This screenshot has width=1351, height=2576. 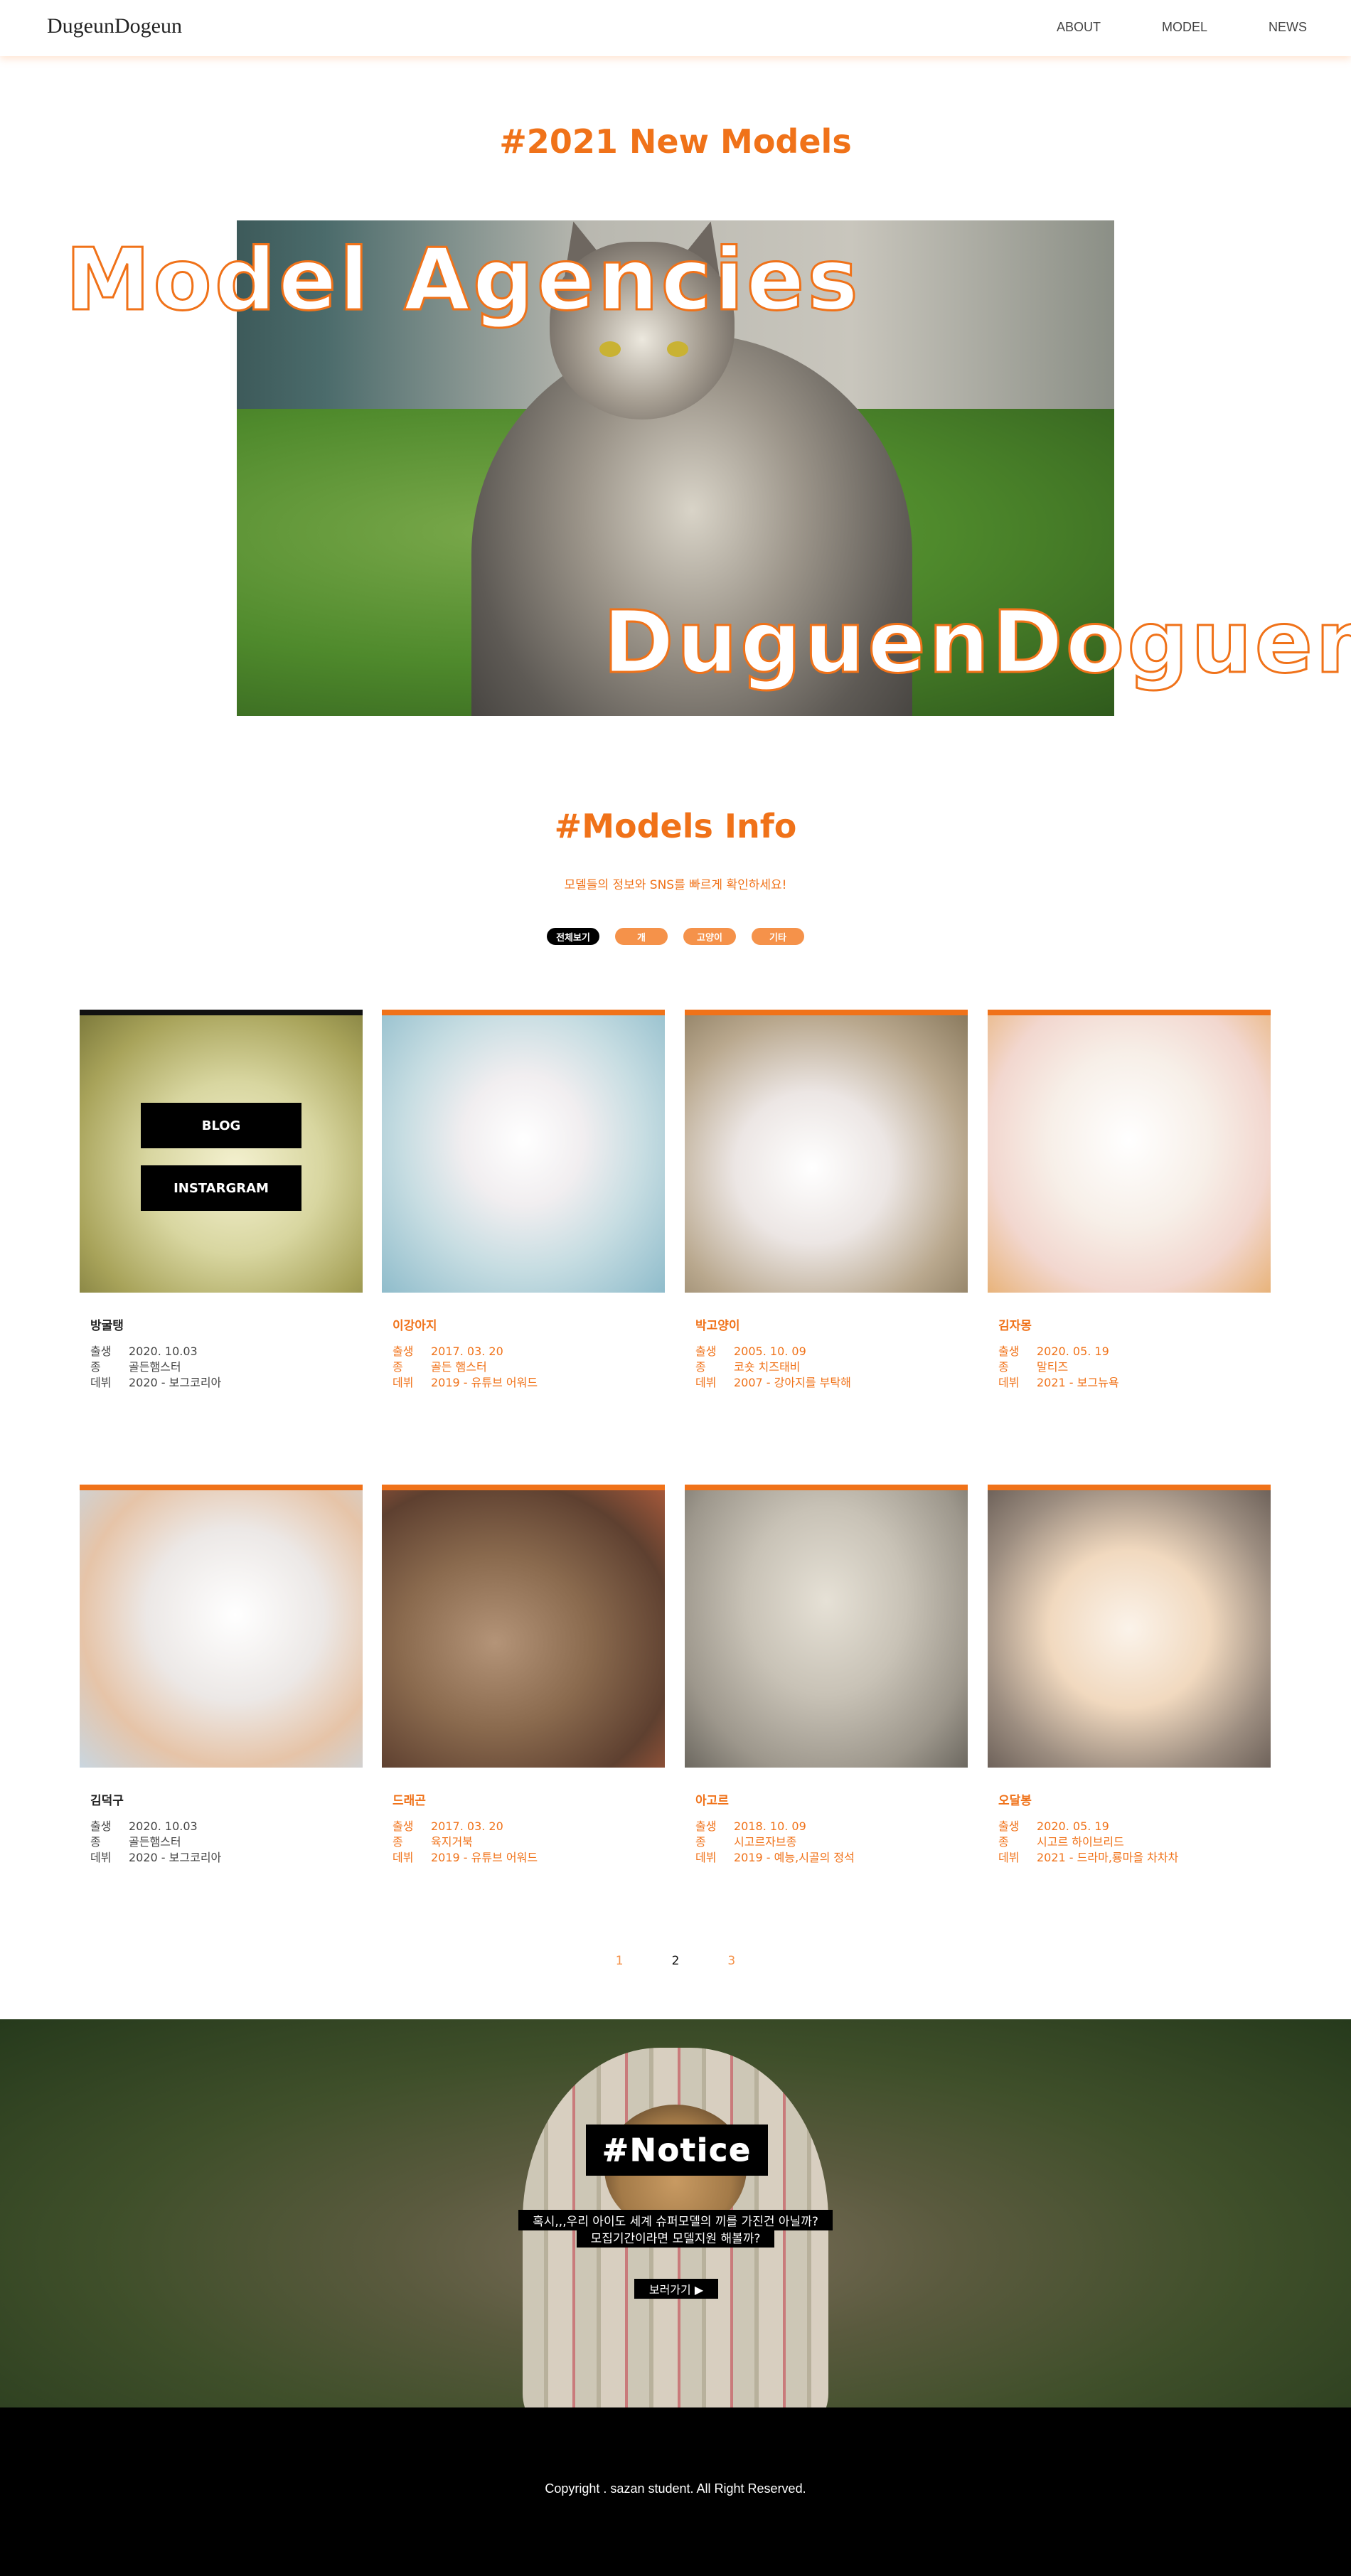 I want to click on notice-text-line-2: 모집기간이라면 모델지원 해볼까?, so click(x=675, y=2237).